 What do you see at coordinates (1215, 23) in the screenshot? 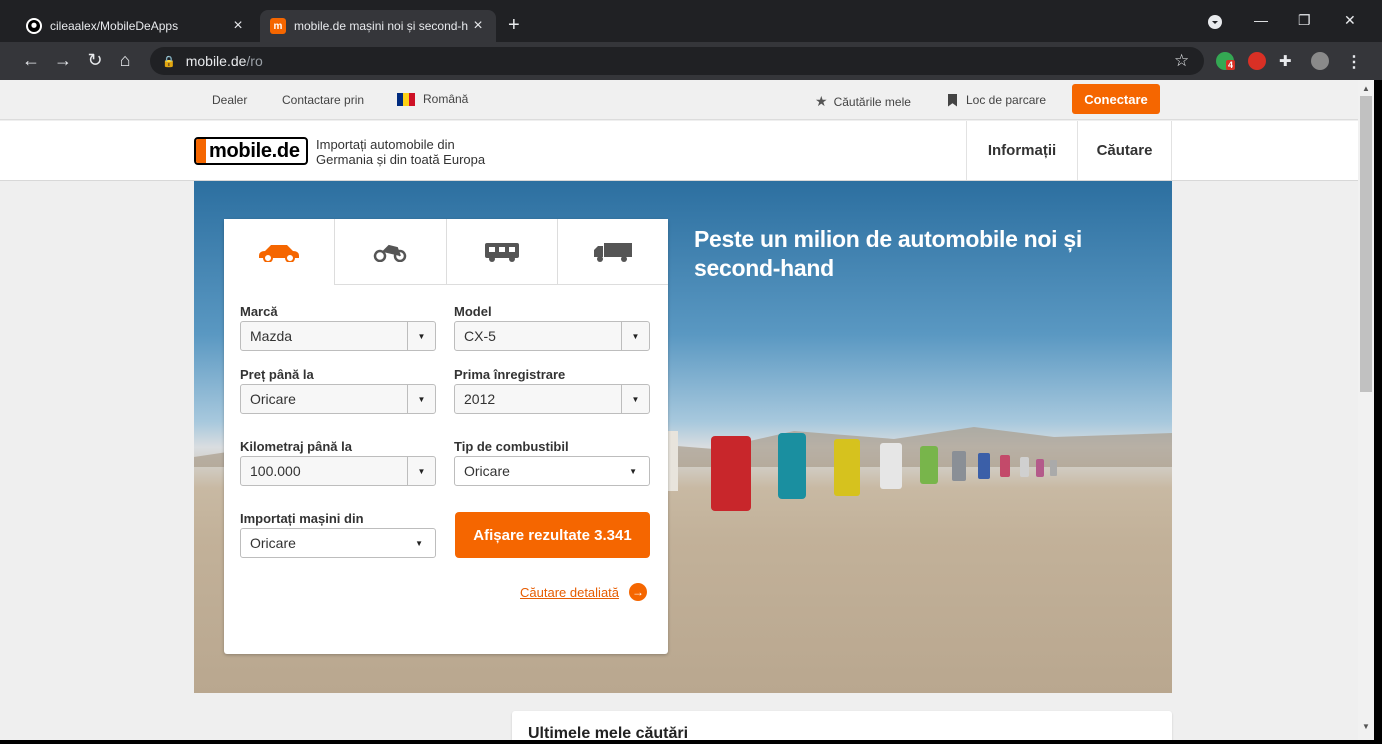
I see `tab-search-icon` at bounding box center [1215, 23].